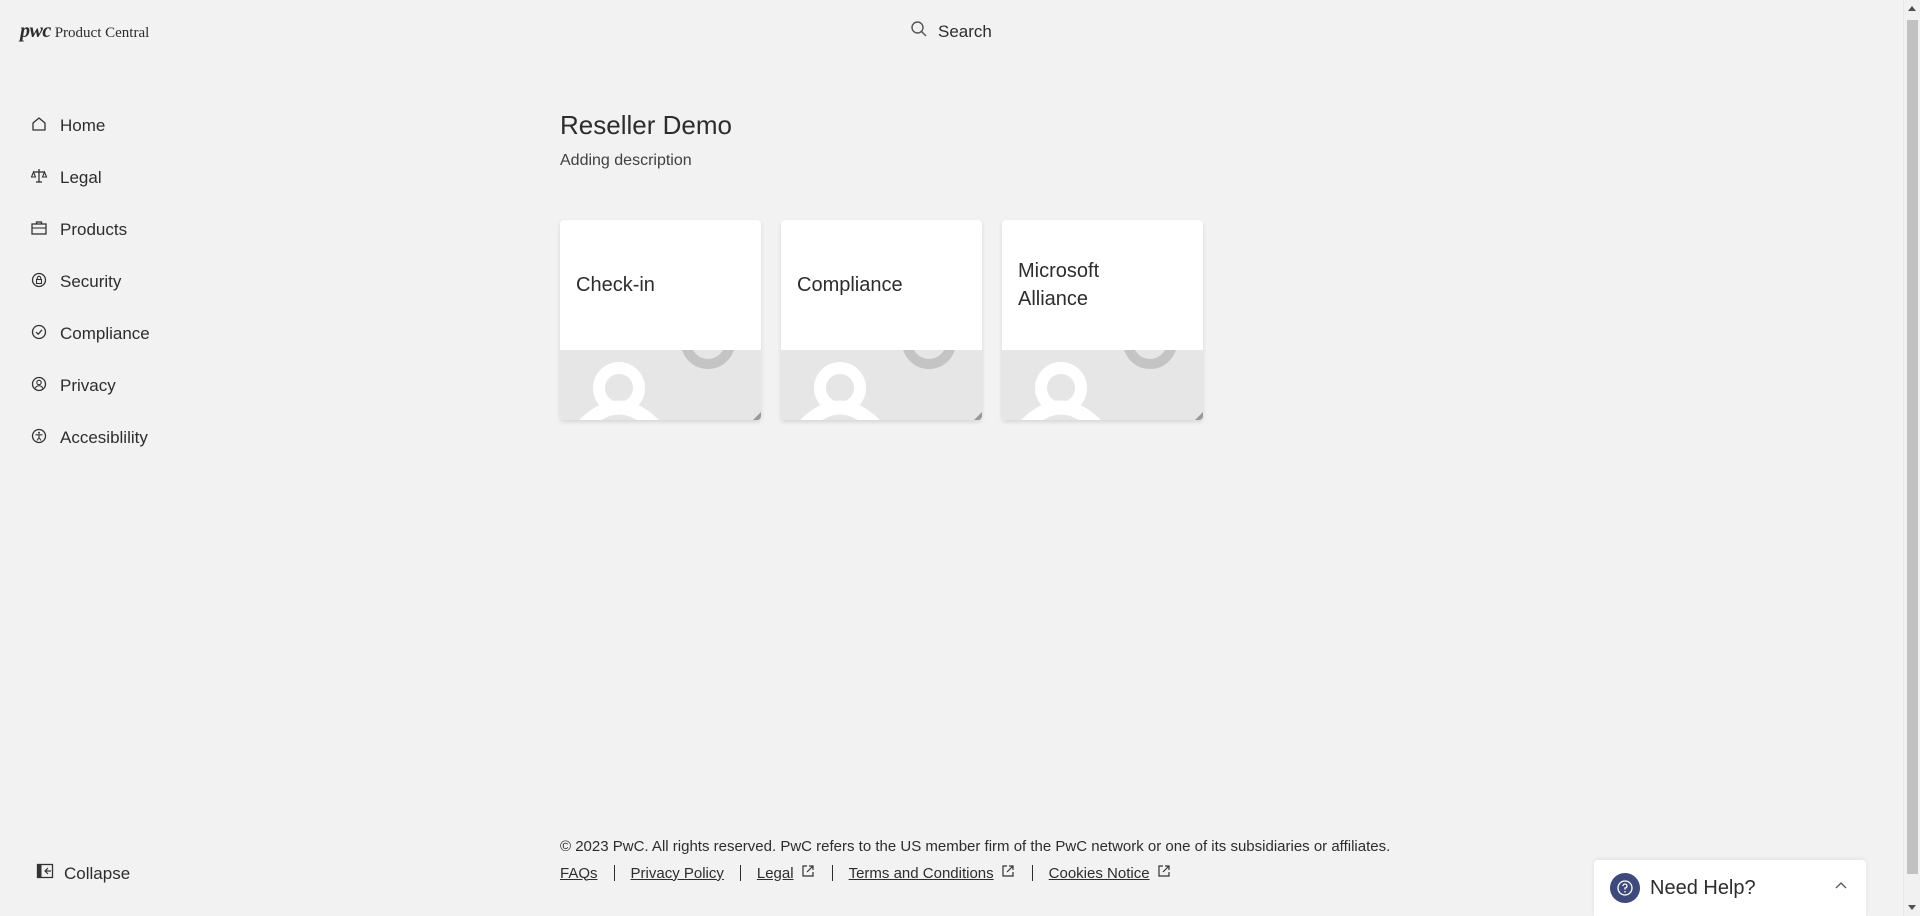 The image size is (1920, 916). What do you see at coordinates (81, 177) in the screenshot?
I see `sidebar-item-label: Legal` at bounding box center [81, 177].